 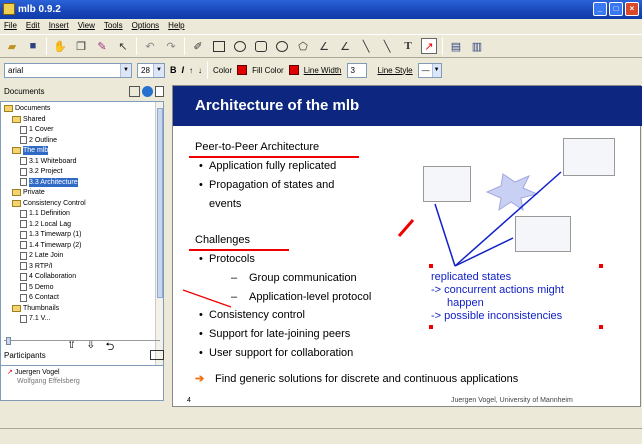 I want to click on tree-page: 6 Contact, so click(x=39, y=297).